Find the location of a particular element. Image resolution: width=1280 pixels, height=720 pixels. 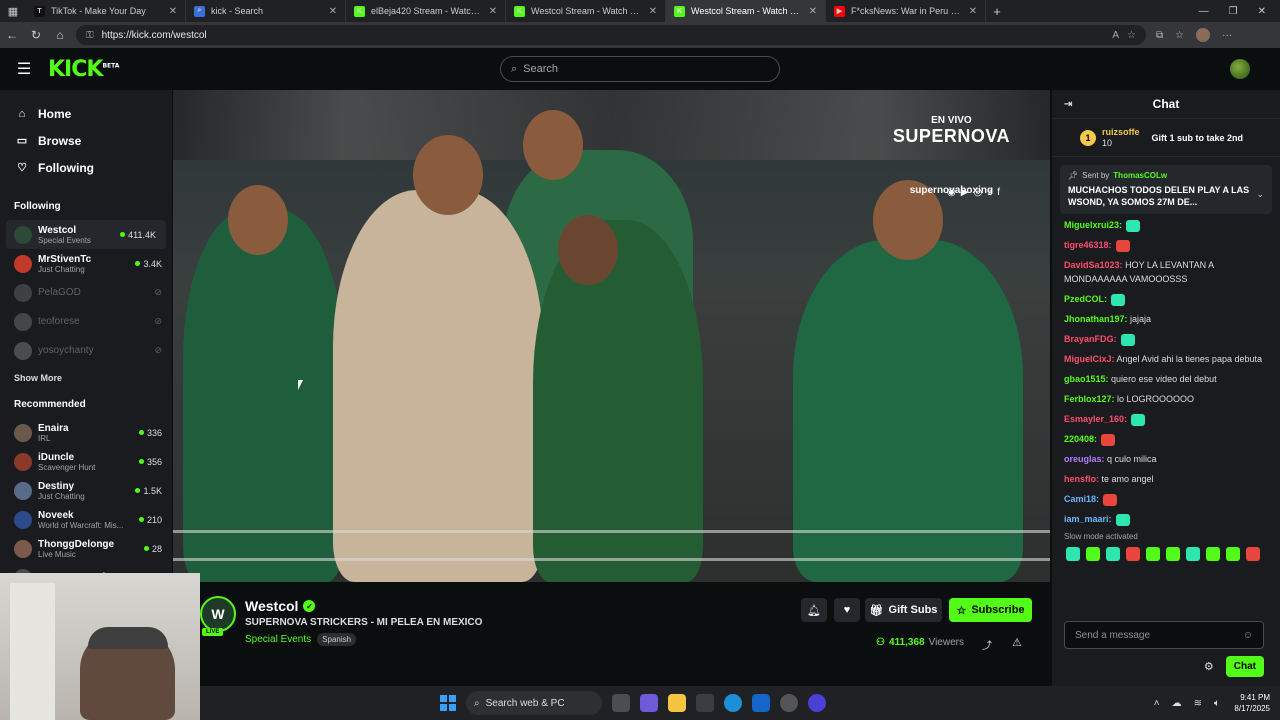

browser-tab: KelBeja420 Stream - Watch Li ✕ is located at coordinates (426, 11).